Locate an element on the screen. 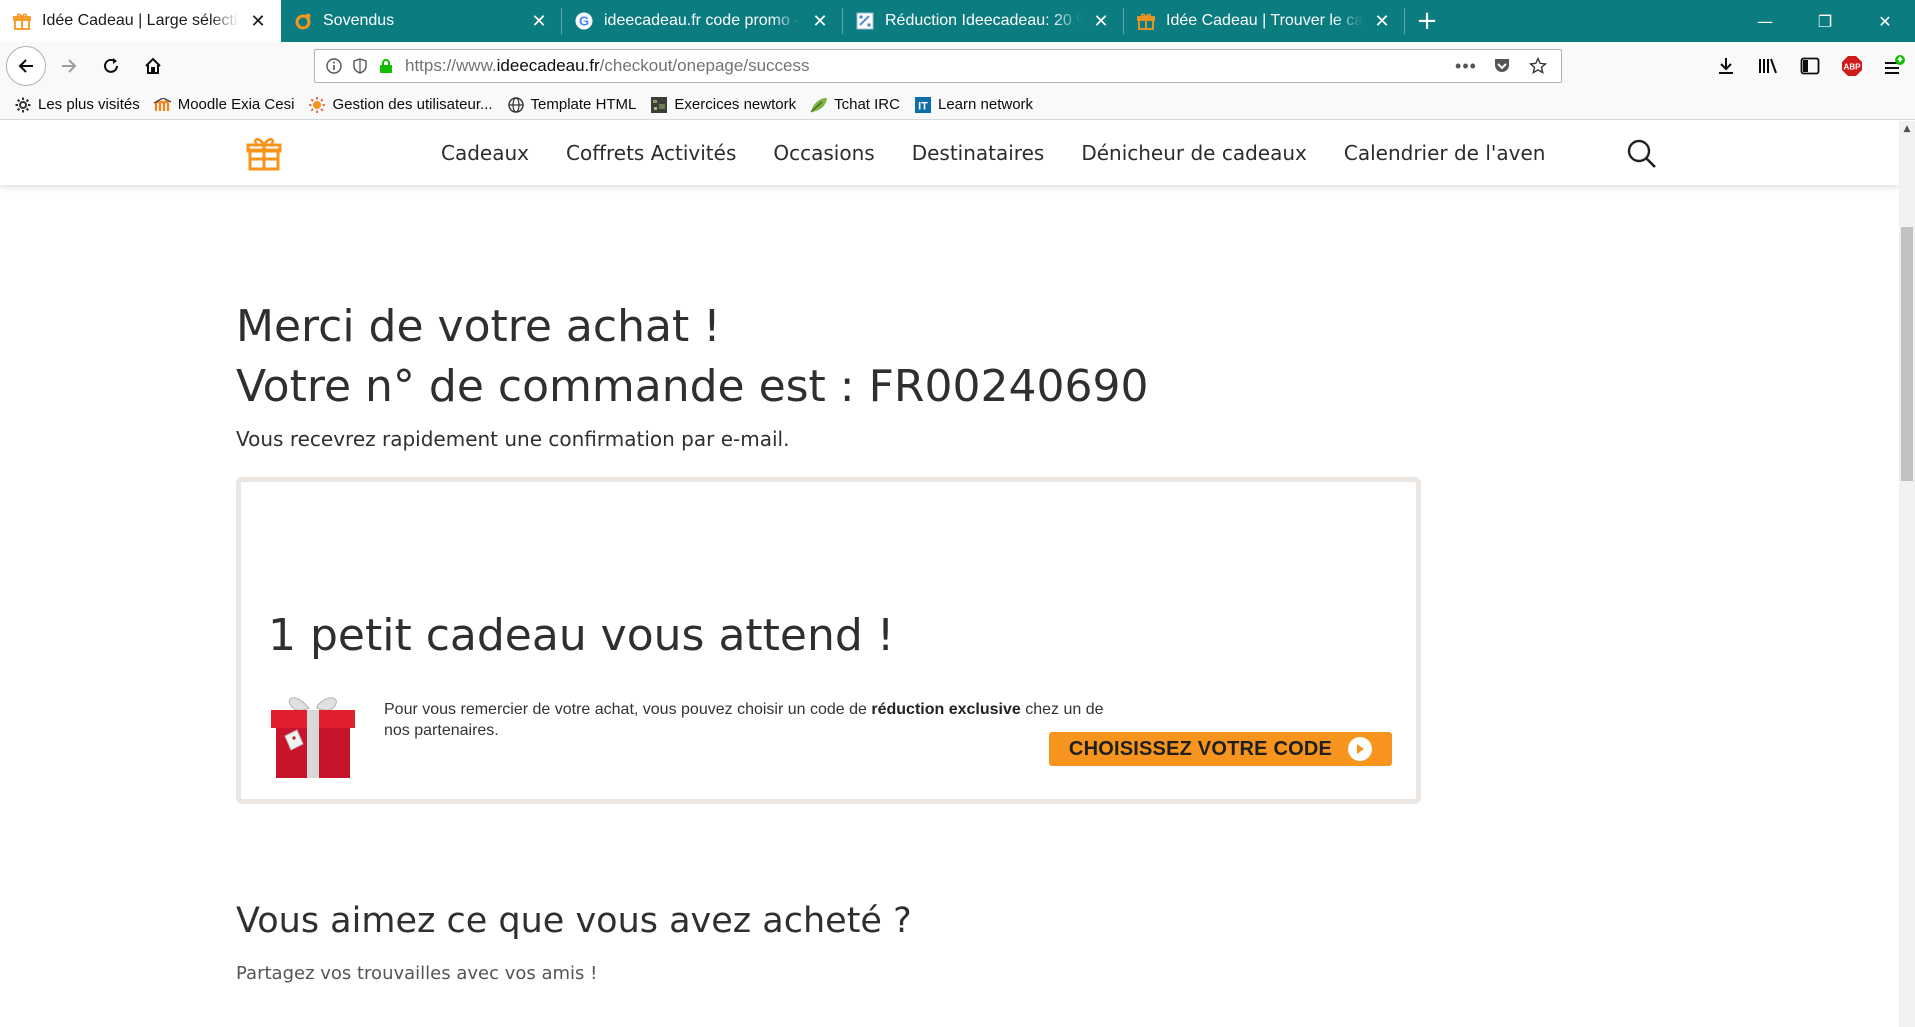 The width and height of the screenshot is (1915, 1027). promo-title: 1 petit cadeau vous attend ! is located at coordinates (581, 635).